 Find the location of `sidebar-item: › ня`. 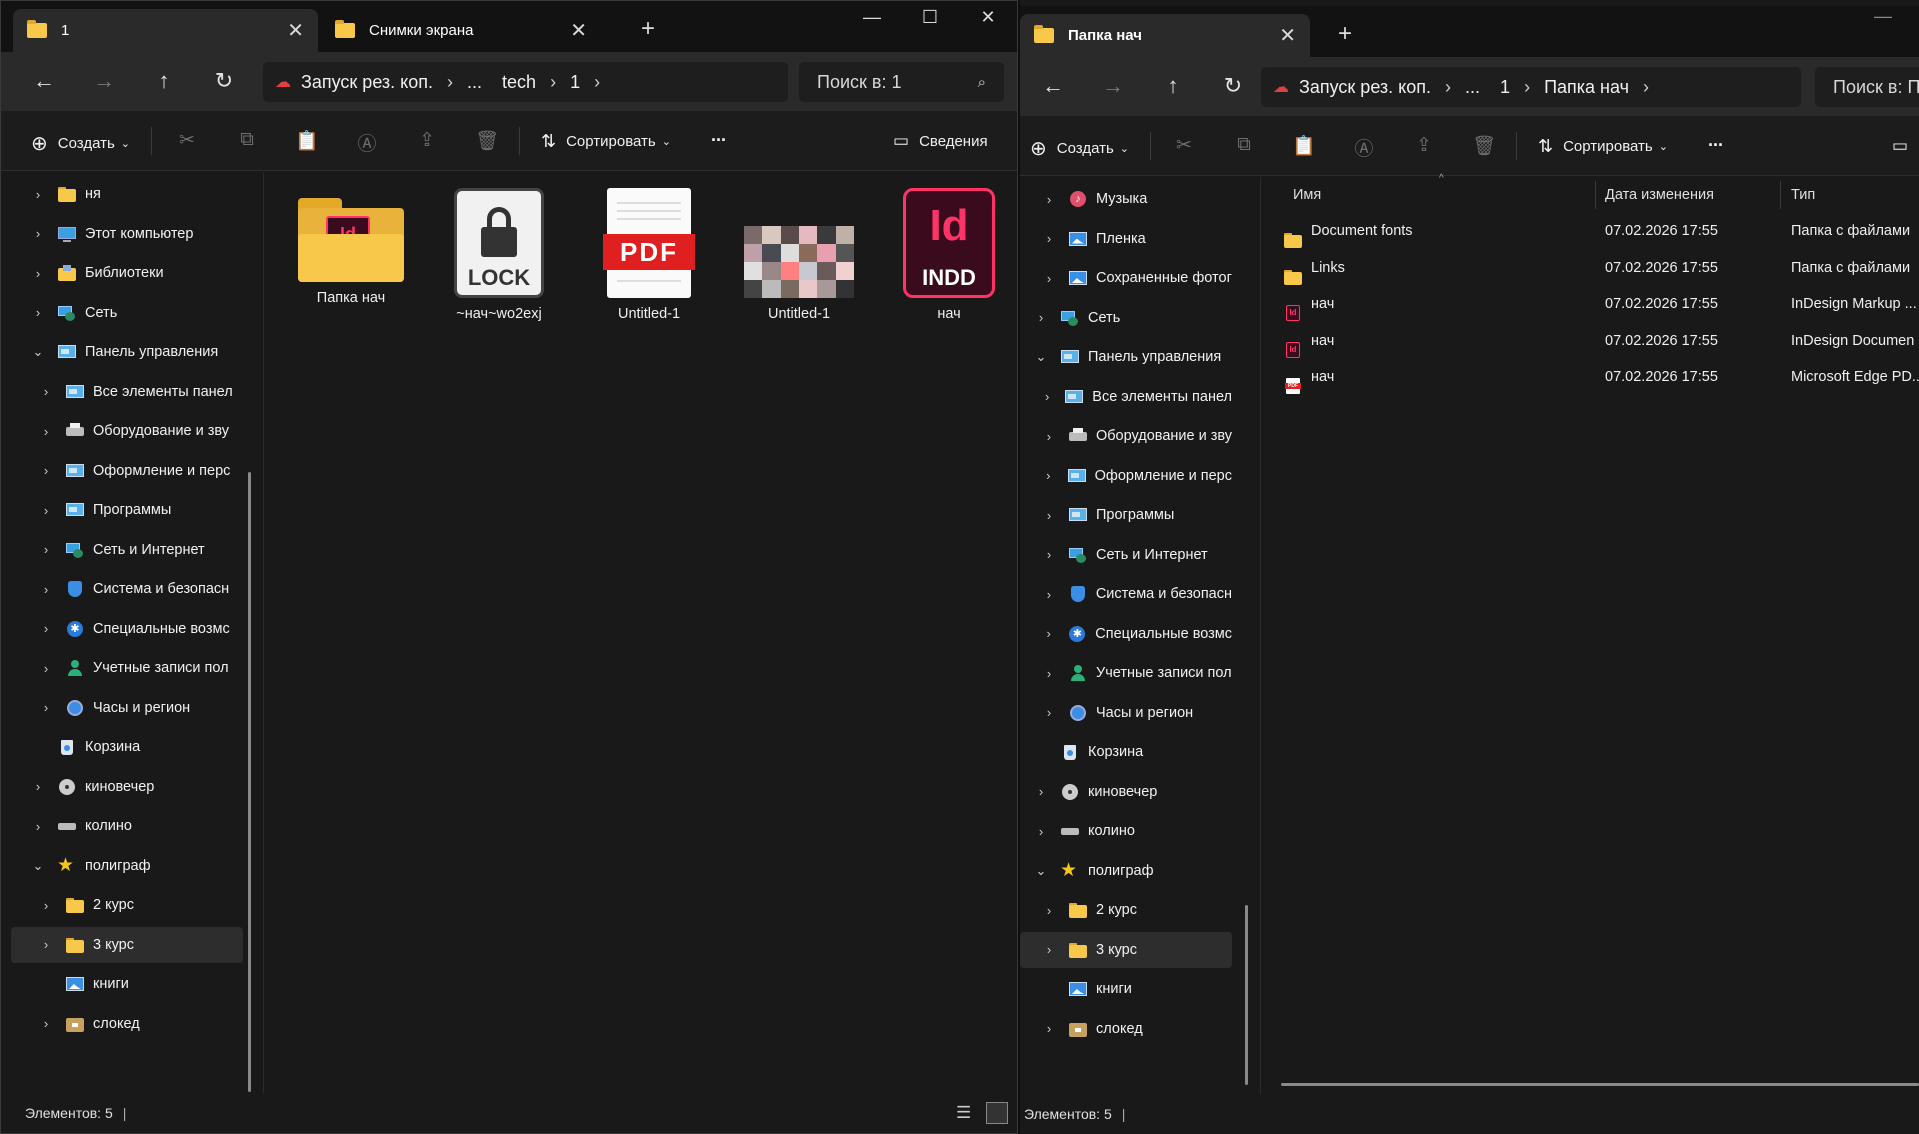

sidebar-item: › ня is located at coordinates (127, 194).